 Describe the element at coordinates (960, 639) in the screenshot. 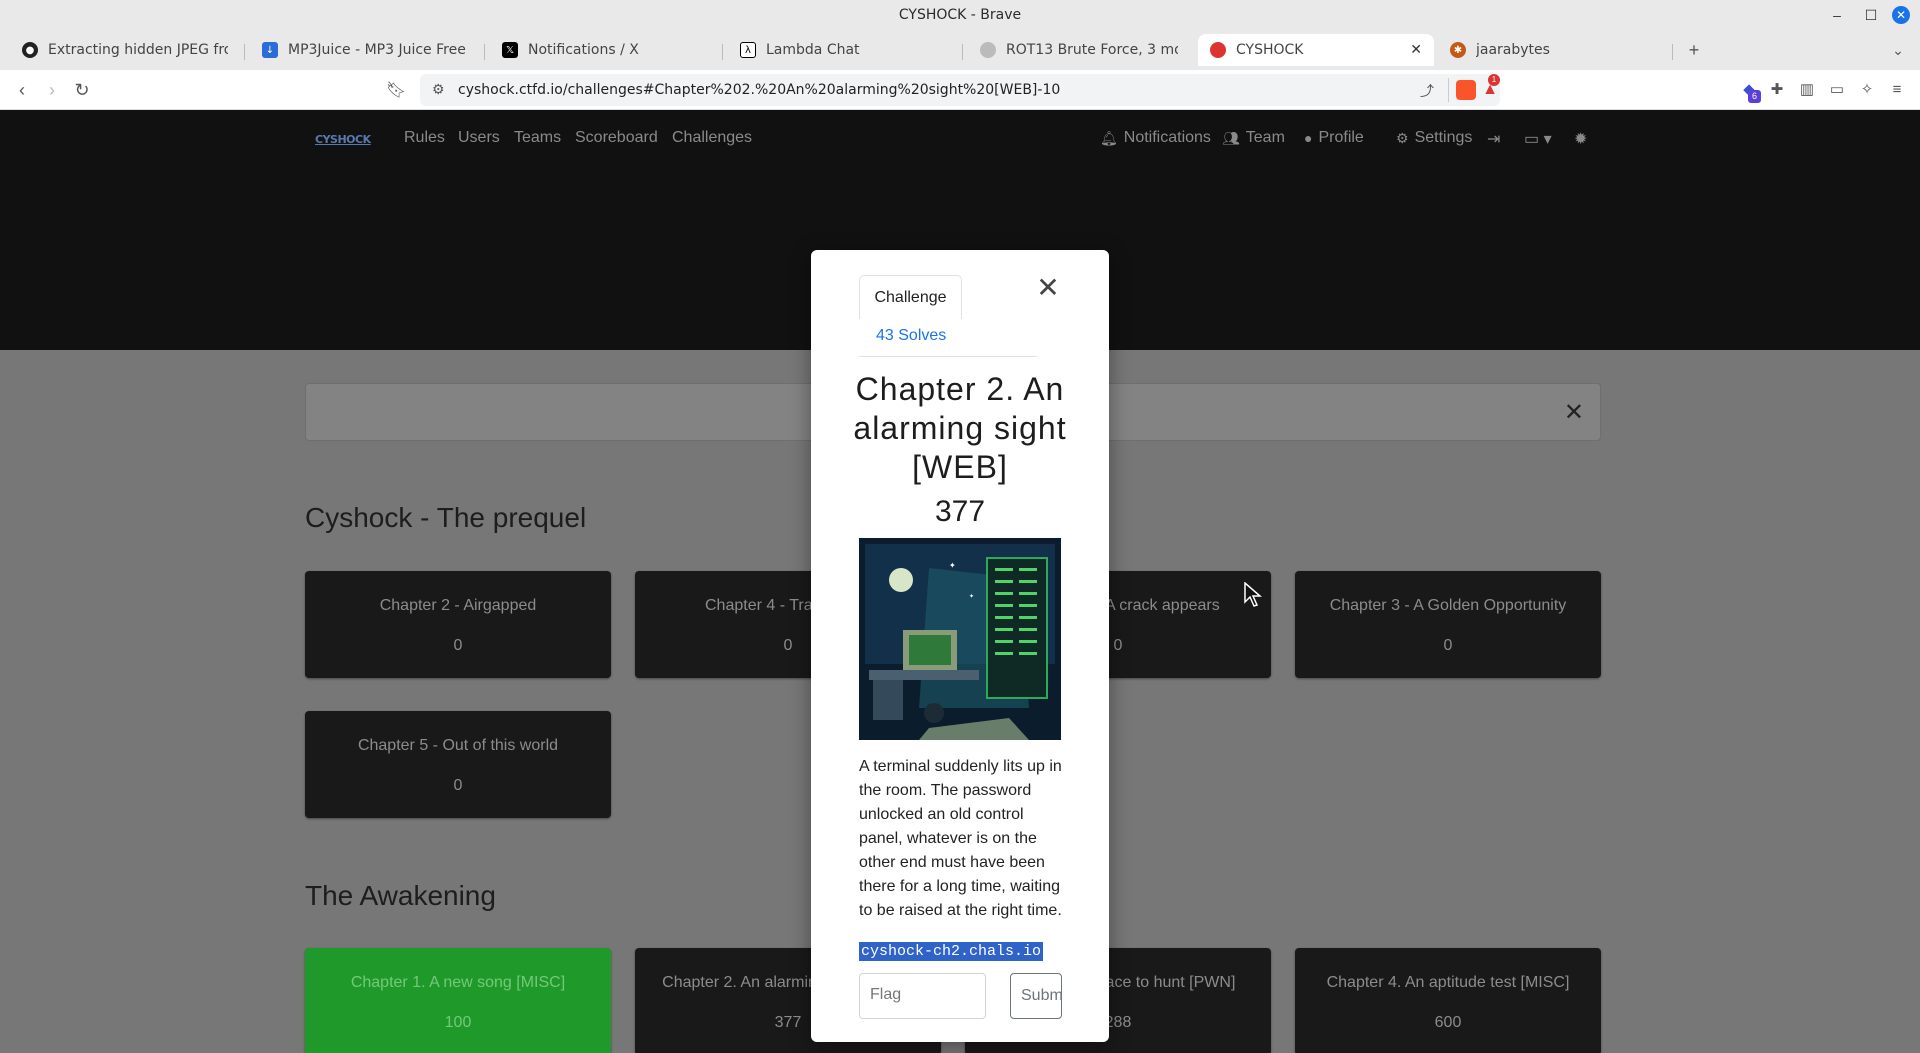

I see `challenge-image: ✦ ✦` at that location.